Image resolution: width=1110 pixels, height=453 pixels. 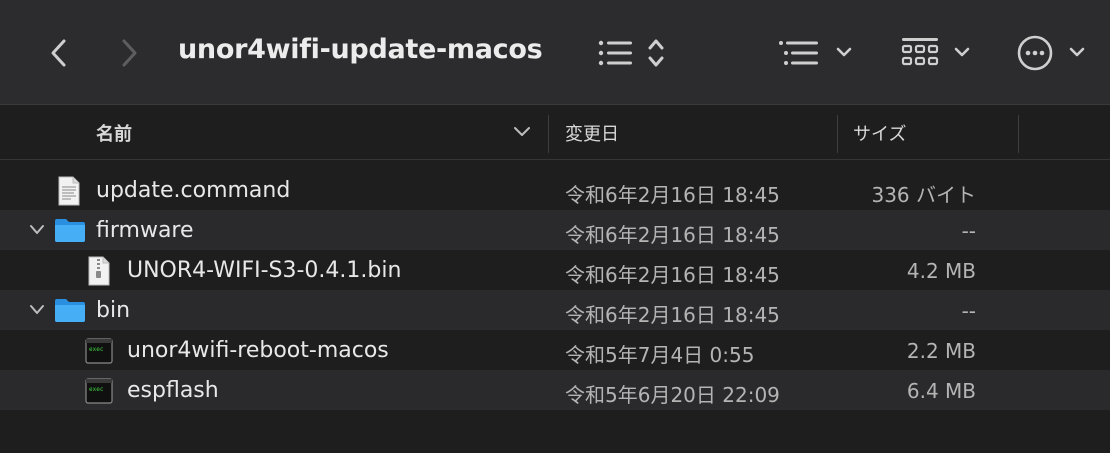 I want to click on chevron-left-icon, so click(x=58, y=53).